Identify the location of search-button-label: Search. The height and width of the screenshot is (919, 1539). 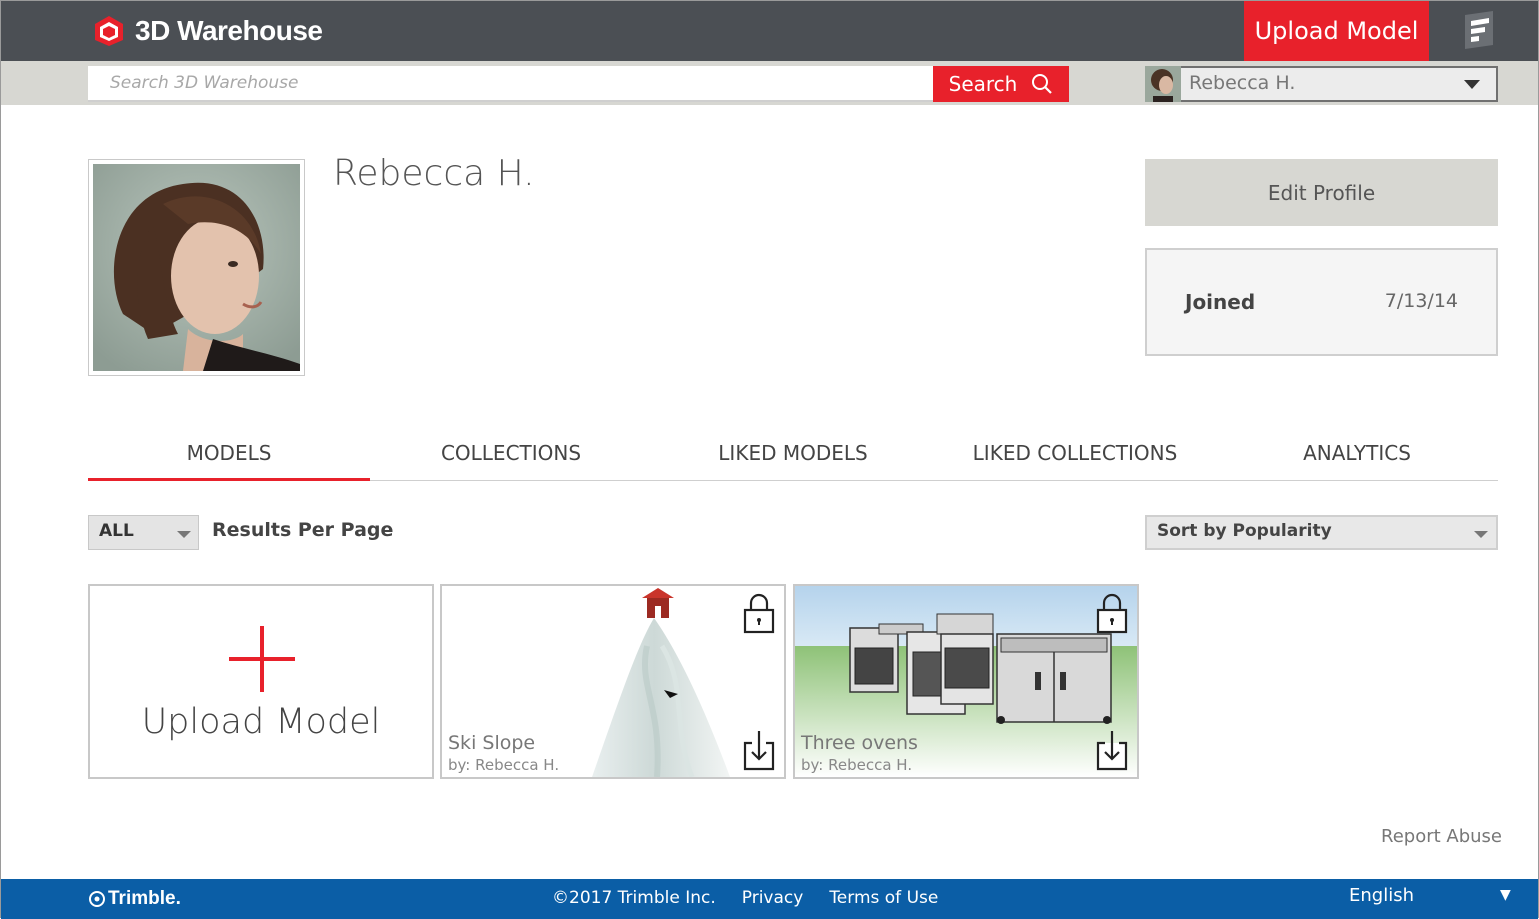
(983, 84).